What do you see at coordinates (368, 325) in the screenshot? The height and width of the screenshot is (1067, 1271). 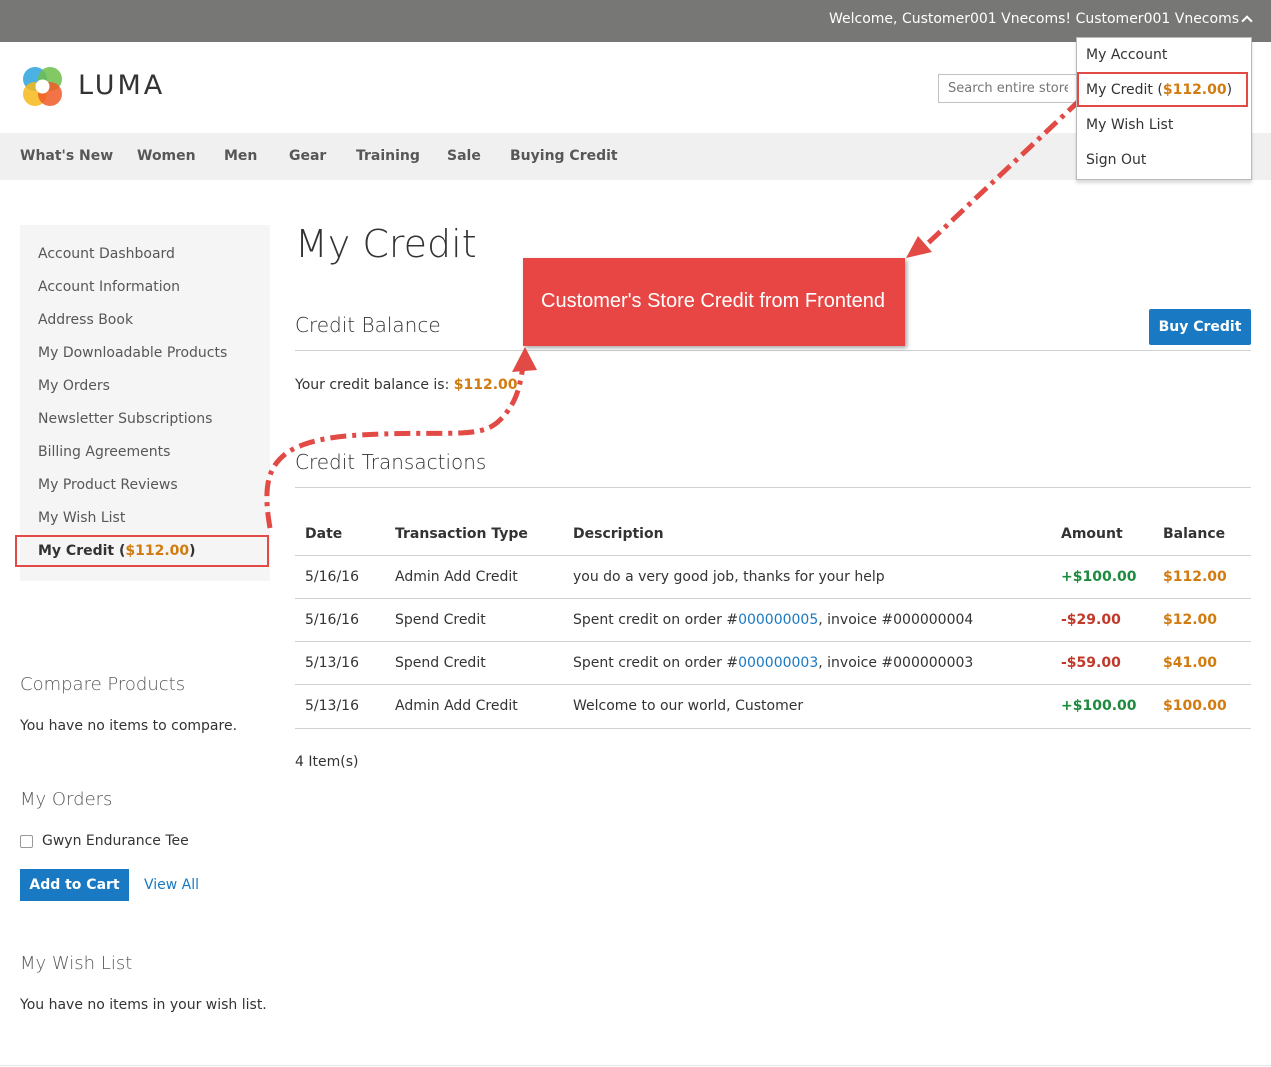 I see `credit-balance-title: Credit Balance` at bounding box center [368, 325].